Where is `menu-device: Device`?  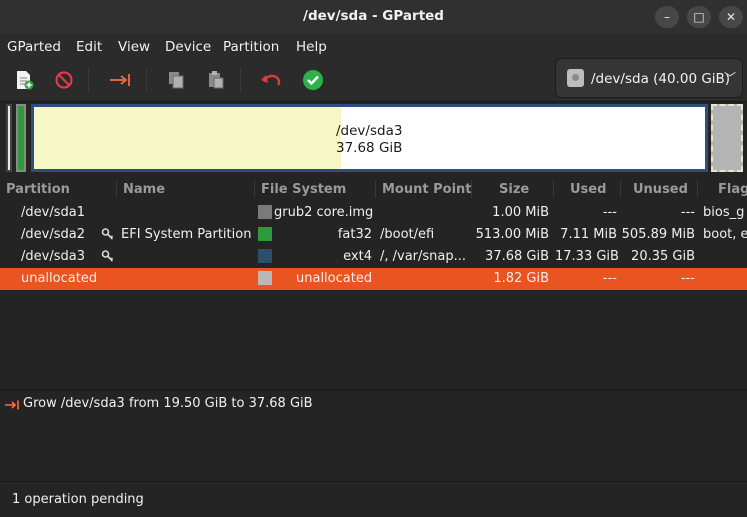 menu-device: Device is located at coordinates (188, 47).